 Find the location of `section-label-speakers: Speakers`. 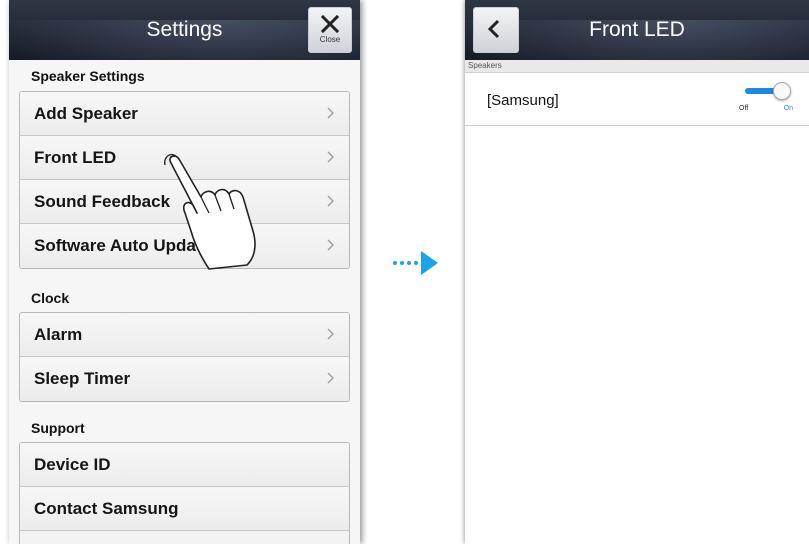

section-label-speakers: Speakers is located at coordinates (485, 65).